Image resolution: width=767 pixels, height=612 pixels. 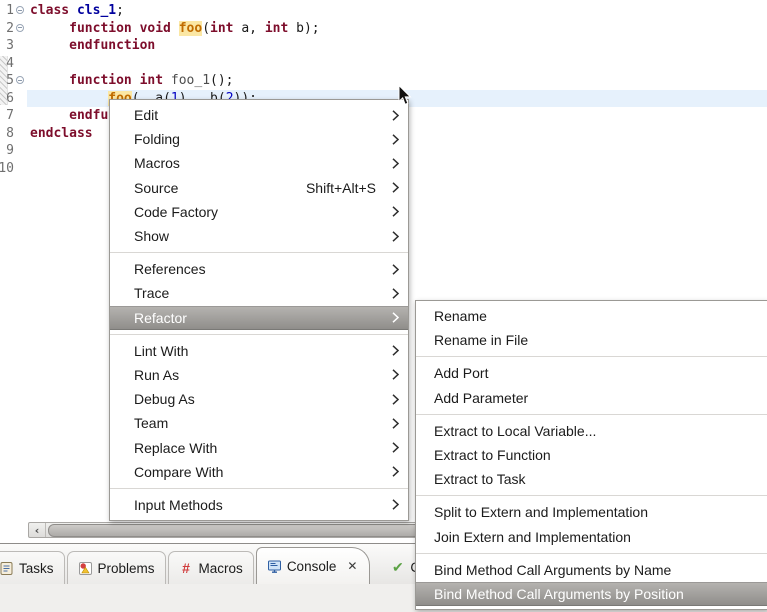 What do you see at coordinates (259, 351) in the screenshot?
I see `menu-item-lint-with: Lint With` at bounding box center [259, 351].